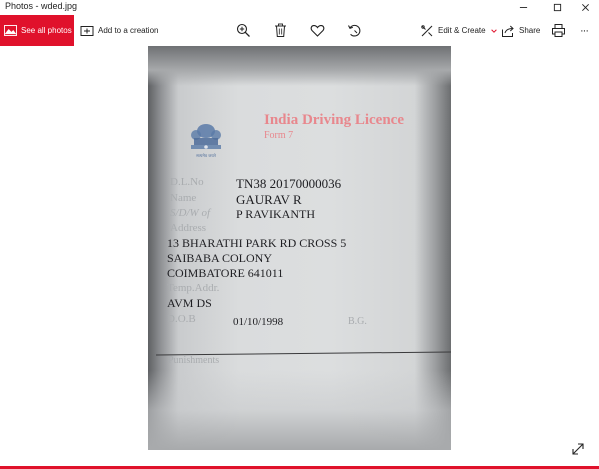 This screenshot has width=599, height=469. Describe the element at coordinates (225, 273) in the screenshot. I see `address-line-3: COIMBATORE 641011` at that location.